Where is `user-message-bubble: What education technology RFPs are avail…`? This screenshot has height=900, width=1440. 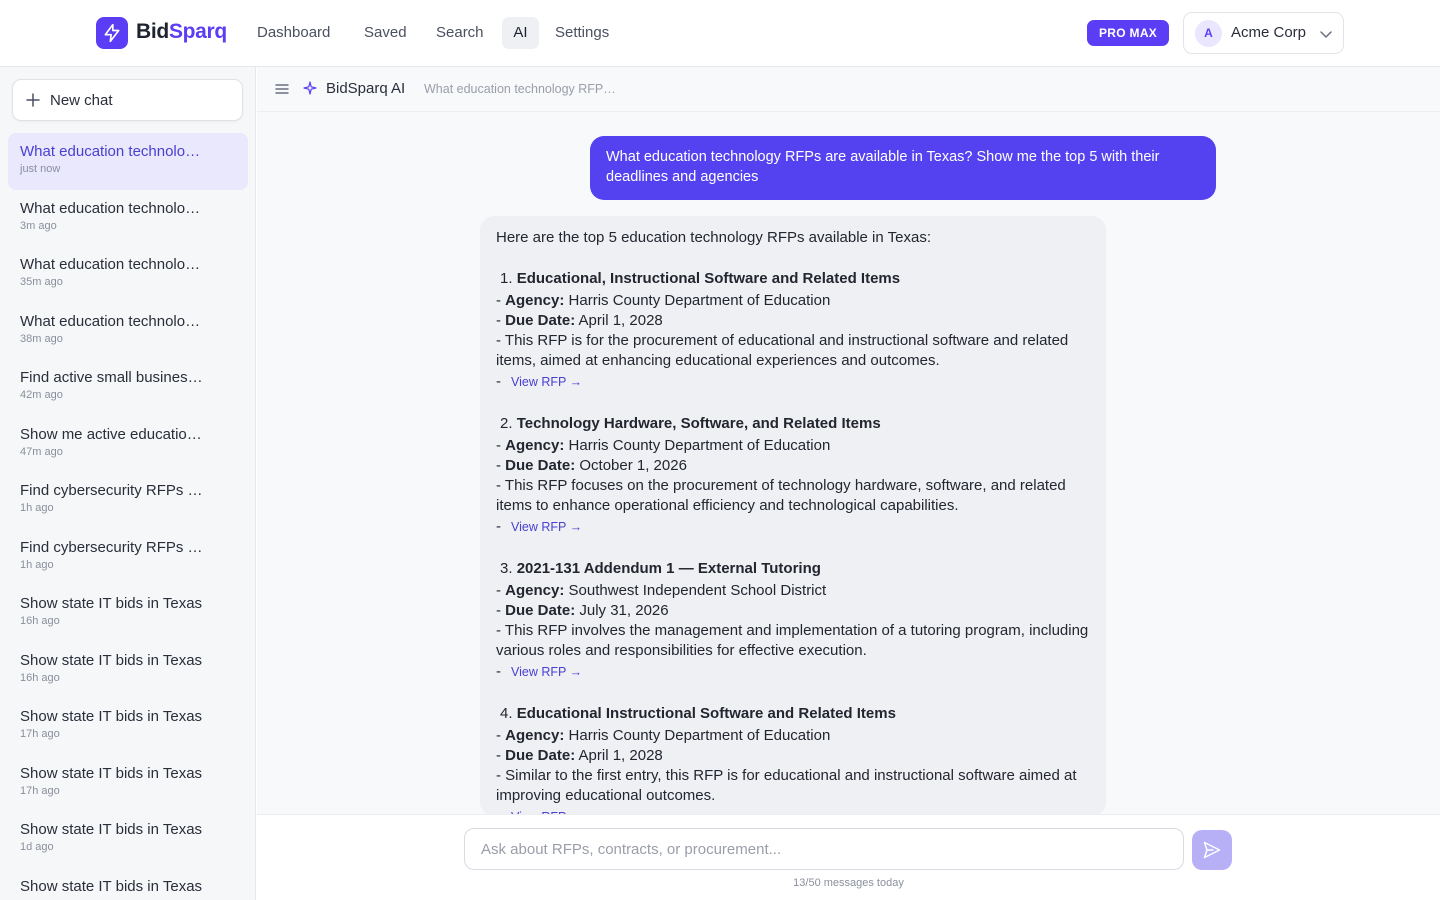 user-message-bubble: What education technology RFPs are avail… is located at coordinates (903, 168).